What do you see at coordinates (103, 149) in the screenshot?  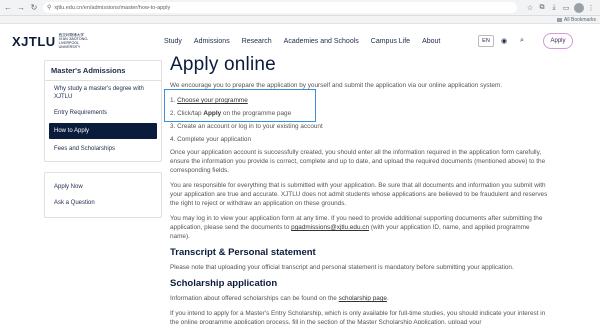 I see `sidebar-item-fees: Fees and Scholarships` at bounding box center [103, 149].